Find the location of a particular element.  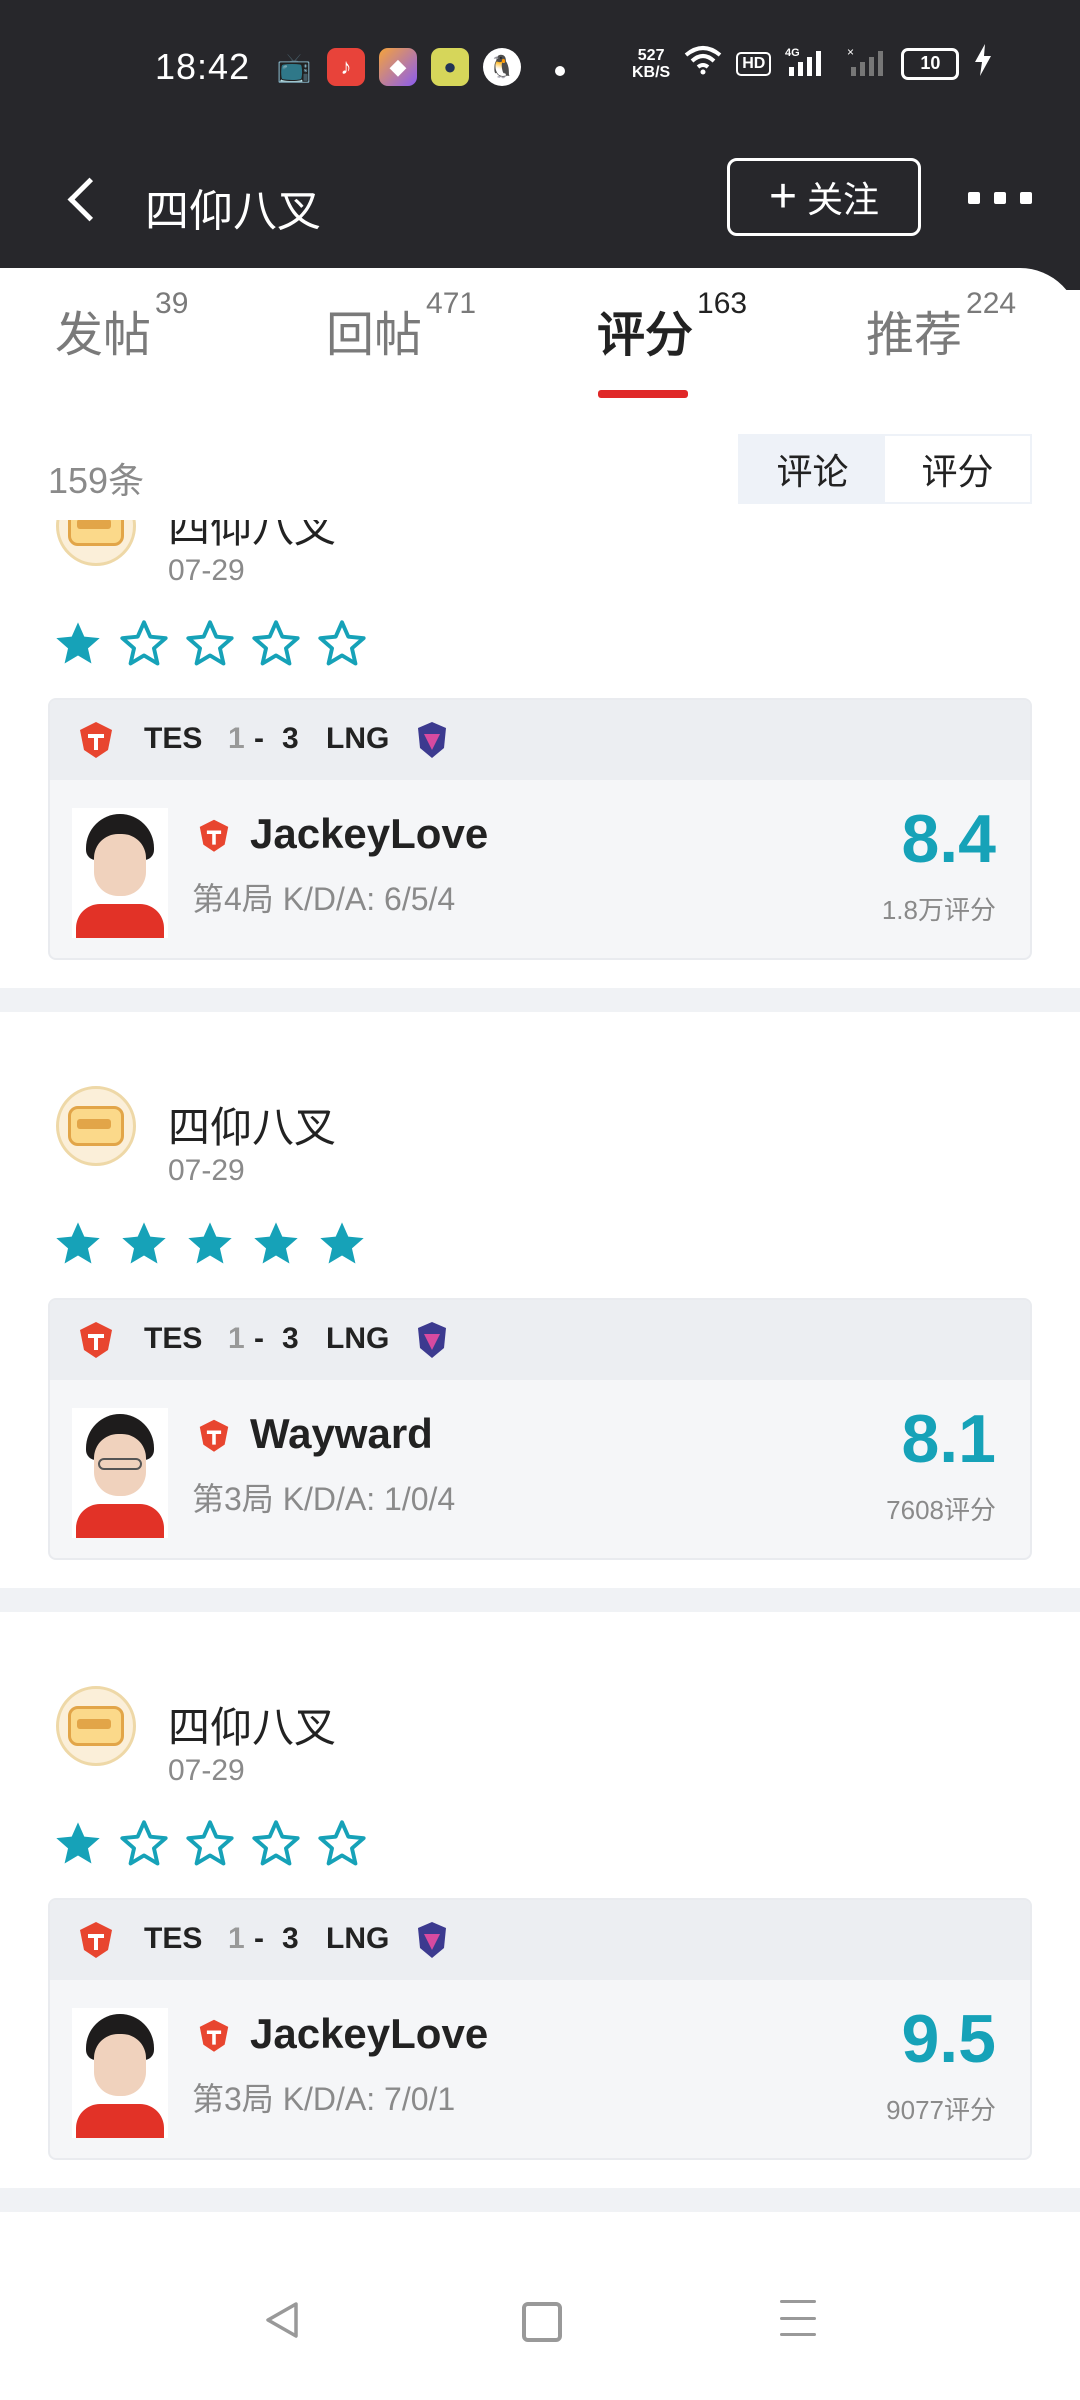

tab-replies: 回帖471 is located at coordinates (401, 326).